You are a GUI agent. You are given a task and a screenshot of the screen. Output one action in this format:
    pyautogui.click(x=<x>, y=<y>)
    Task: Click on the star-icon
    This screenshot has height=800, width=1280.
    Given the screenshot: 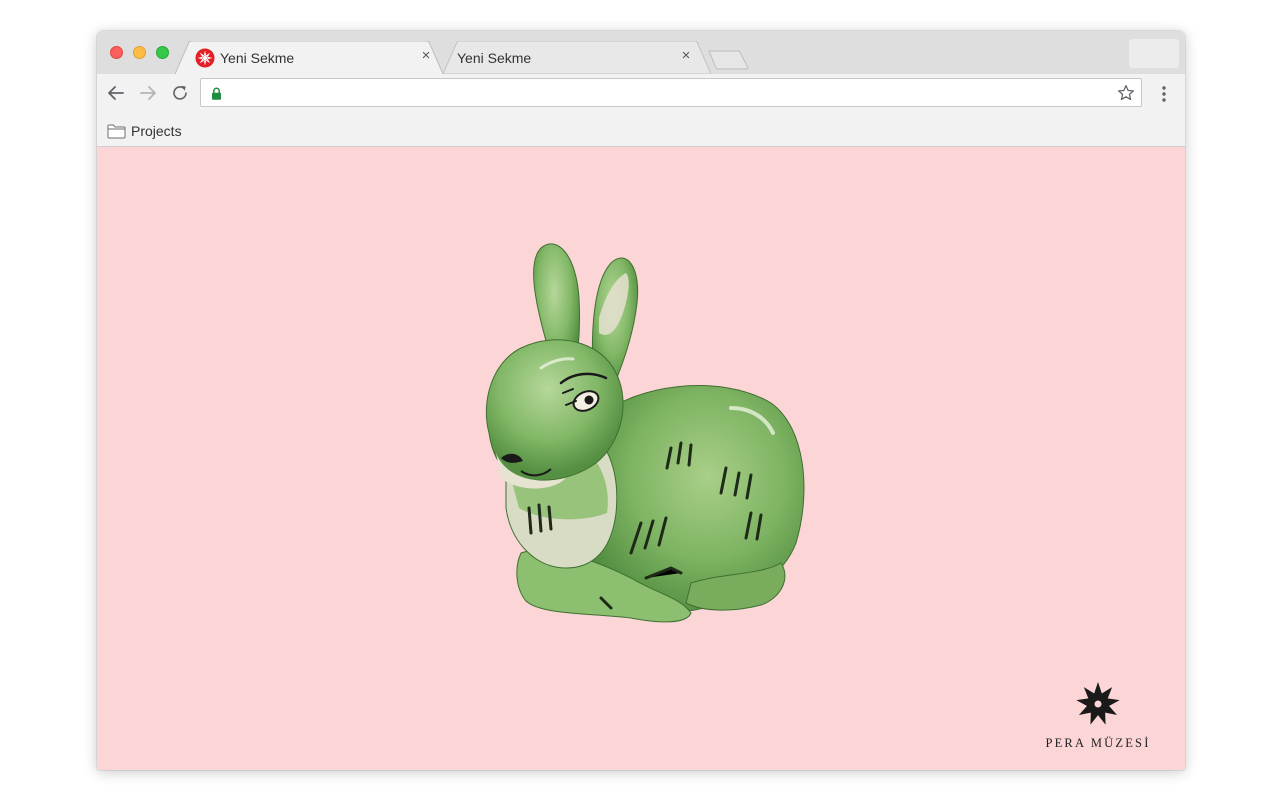 What is the action you would take?
    pyautogui.click(x=1126, y=93)
    